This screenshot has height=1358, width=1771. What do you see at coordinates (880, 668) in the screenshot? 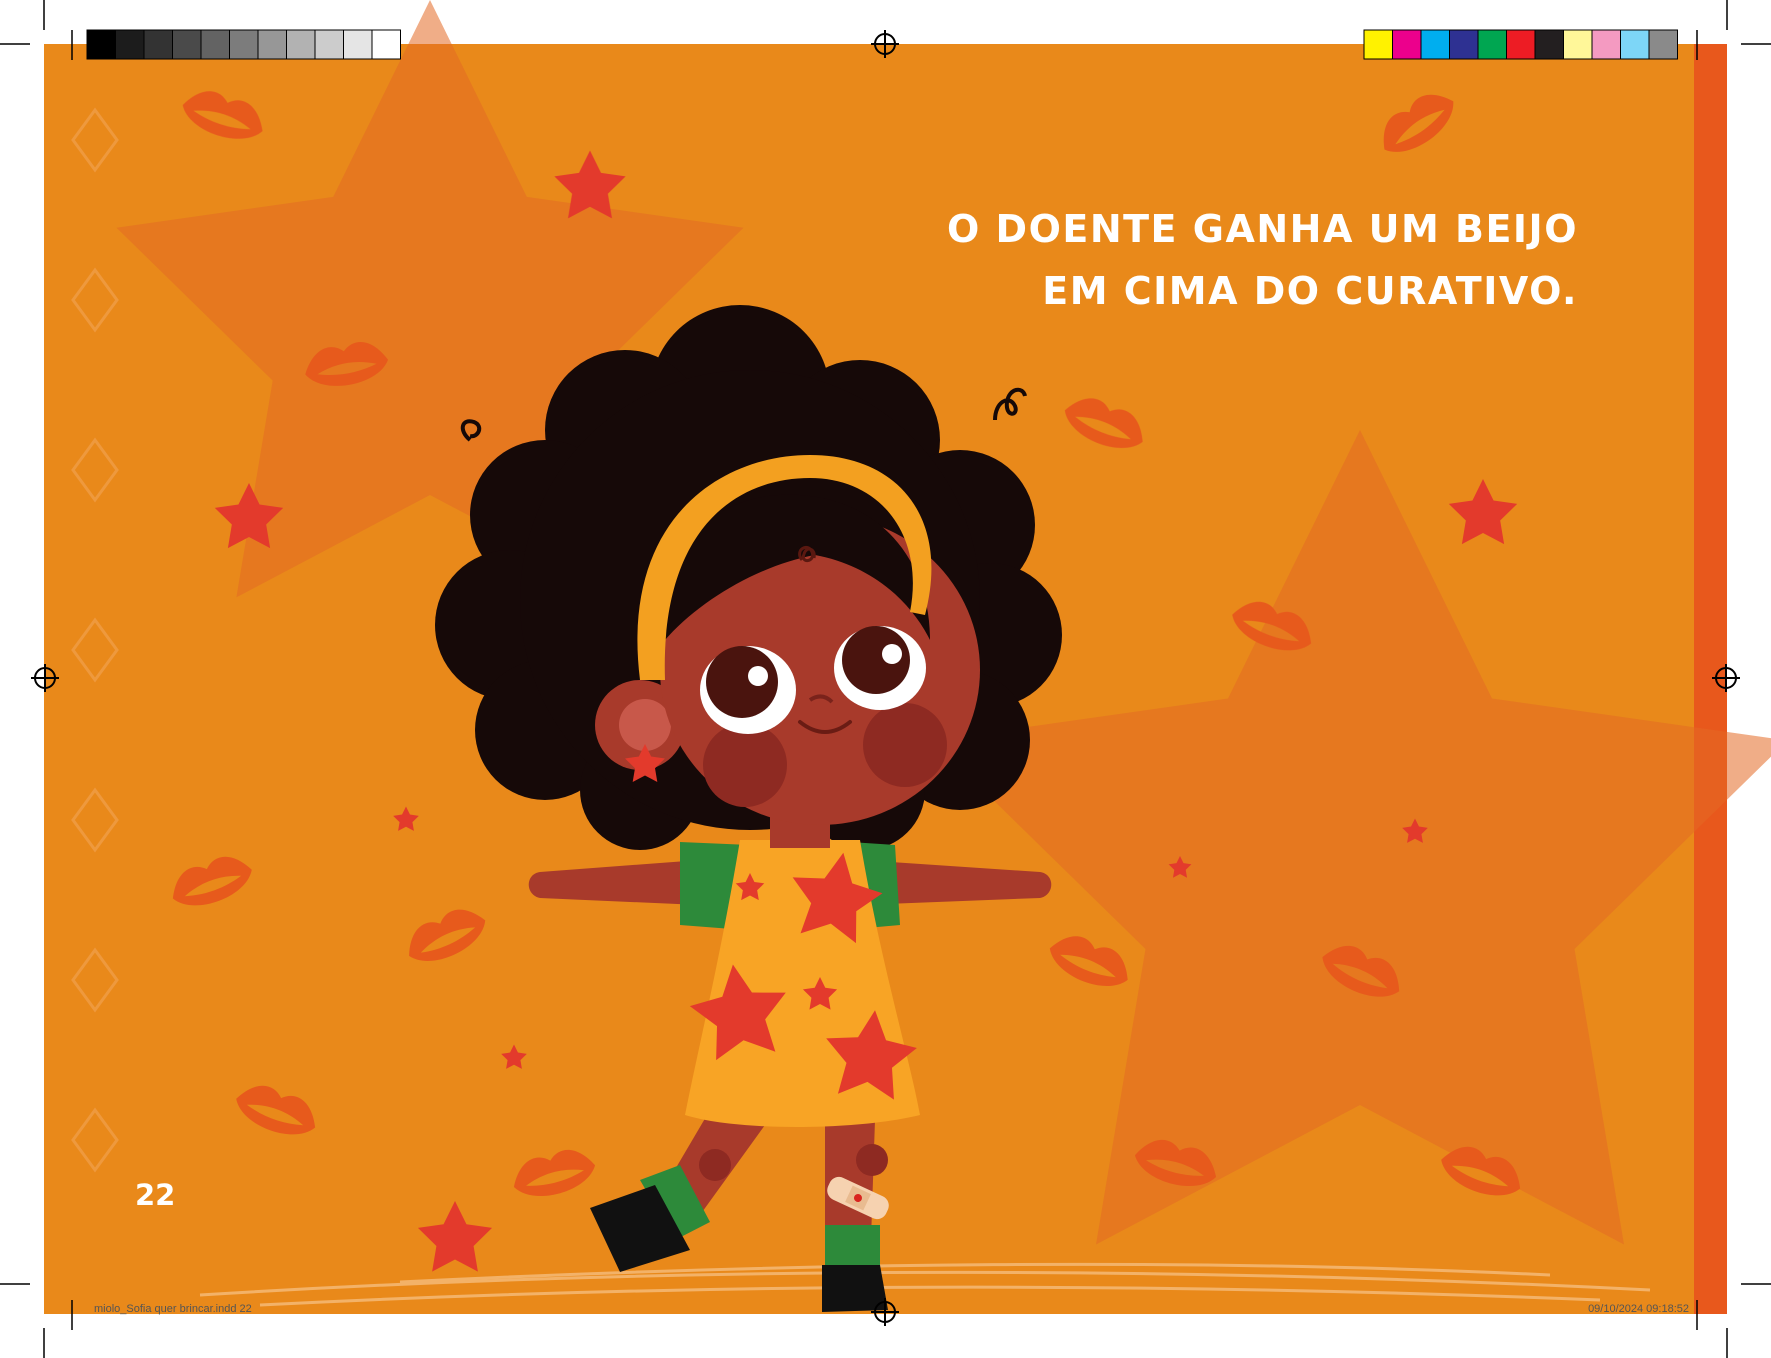
I see `eye-right` at bounding box center [880, 668].